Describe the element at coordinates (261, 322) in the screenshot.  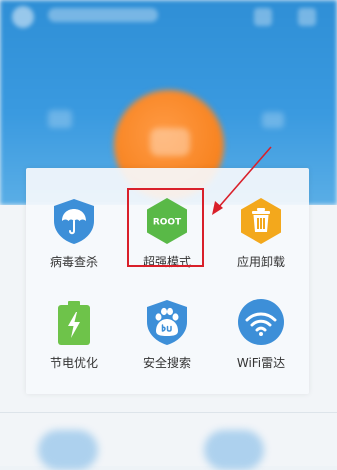
I see `wifi-radar-icon` at that location.